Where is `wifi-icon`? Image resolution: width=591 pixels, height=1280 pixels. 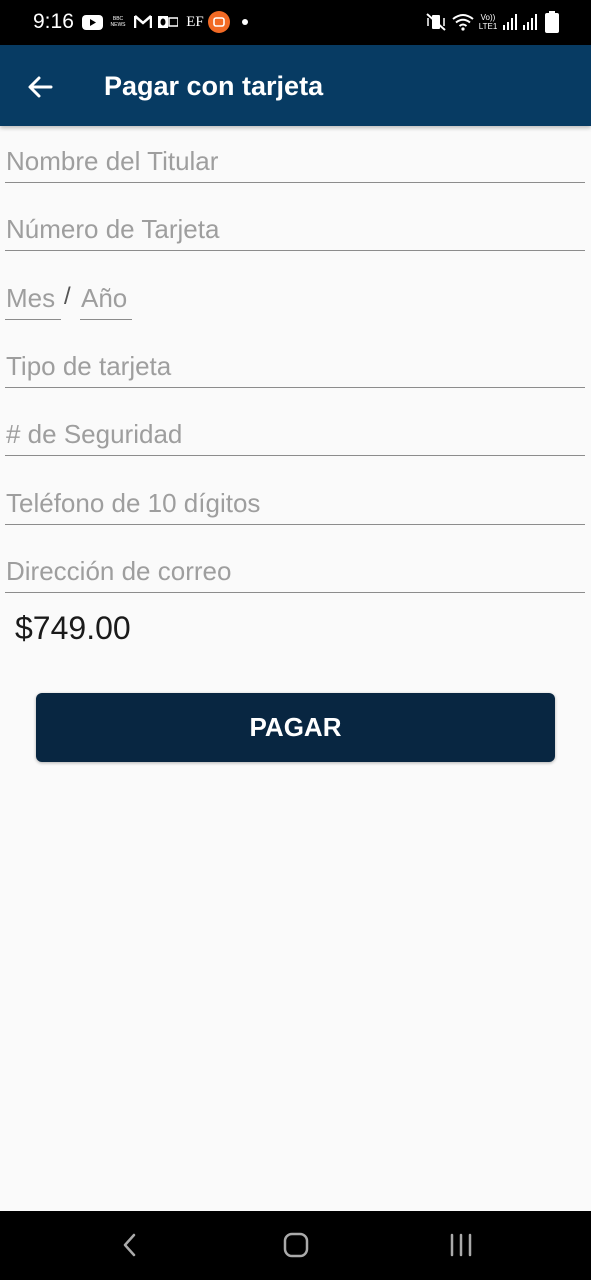
wifi-icon is located at coordinates (463, 22).